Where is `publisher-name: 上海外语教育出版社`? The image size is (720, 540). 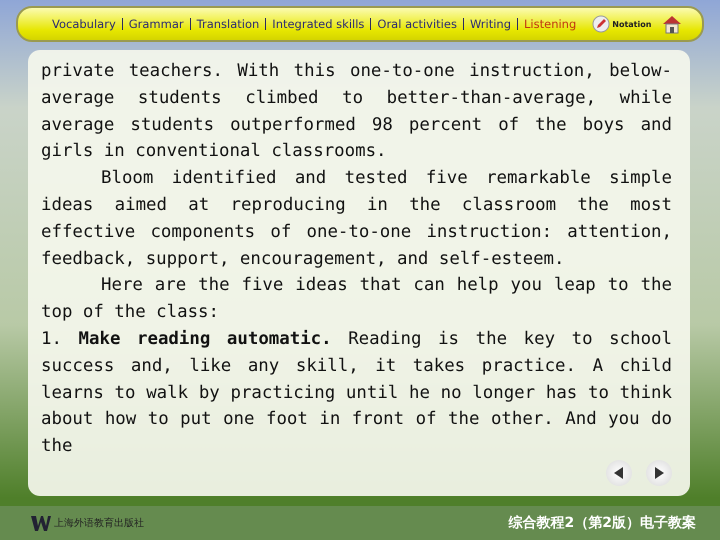 publisher-name: 上海外语教育出版社 is located at coordinates (99, 523).